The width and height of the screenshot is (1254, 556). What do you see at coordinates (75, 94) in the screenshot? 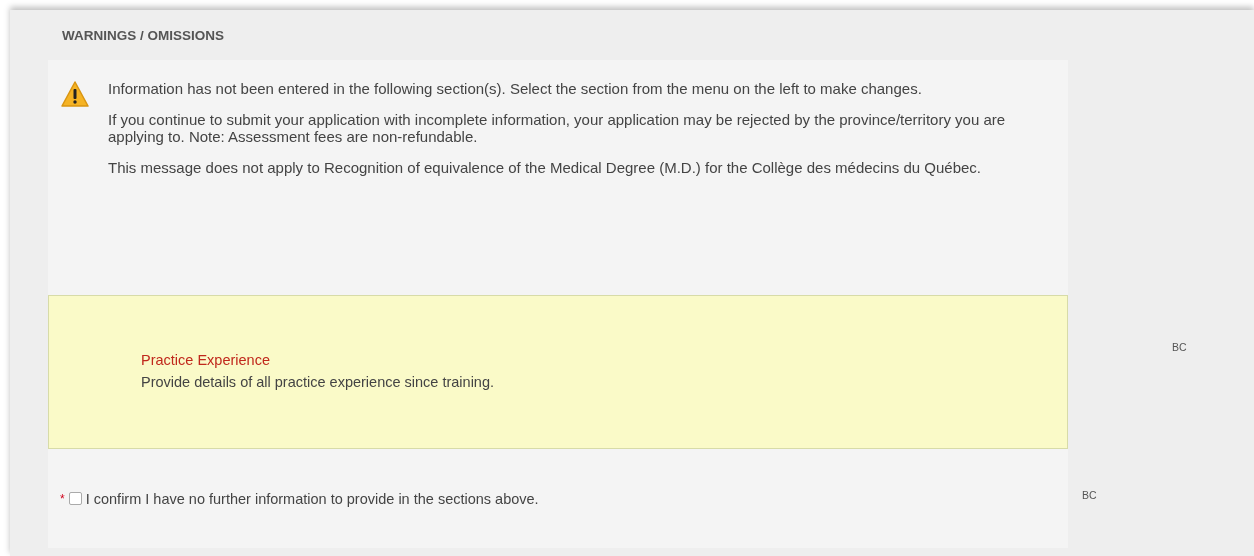
I see `warning-icon` at bounding box center [75, 94].